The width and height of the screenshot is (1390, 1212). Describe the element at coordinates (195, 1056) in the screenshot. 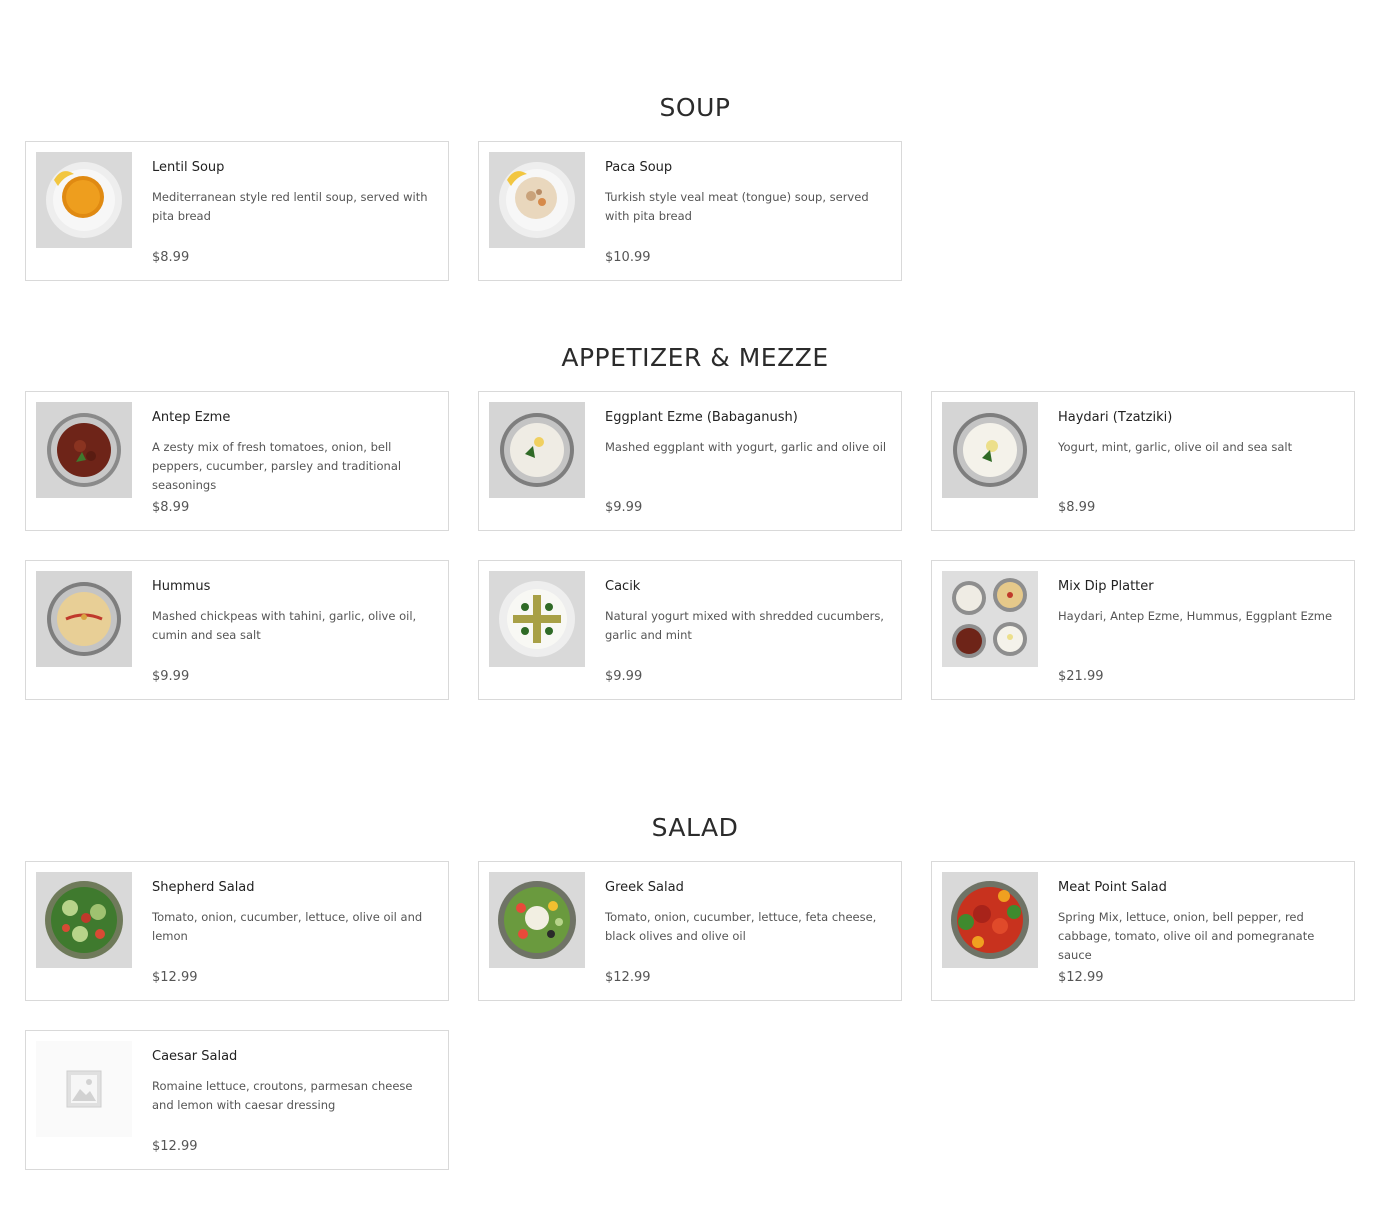

I see `item-name: Caesar Salad` at that location.